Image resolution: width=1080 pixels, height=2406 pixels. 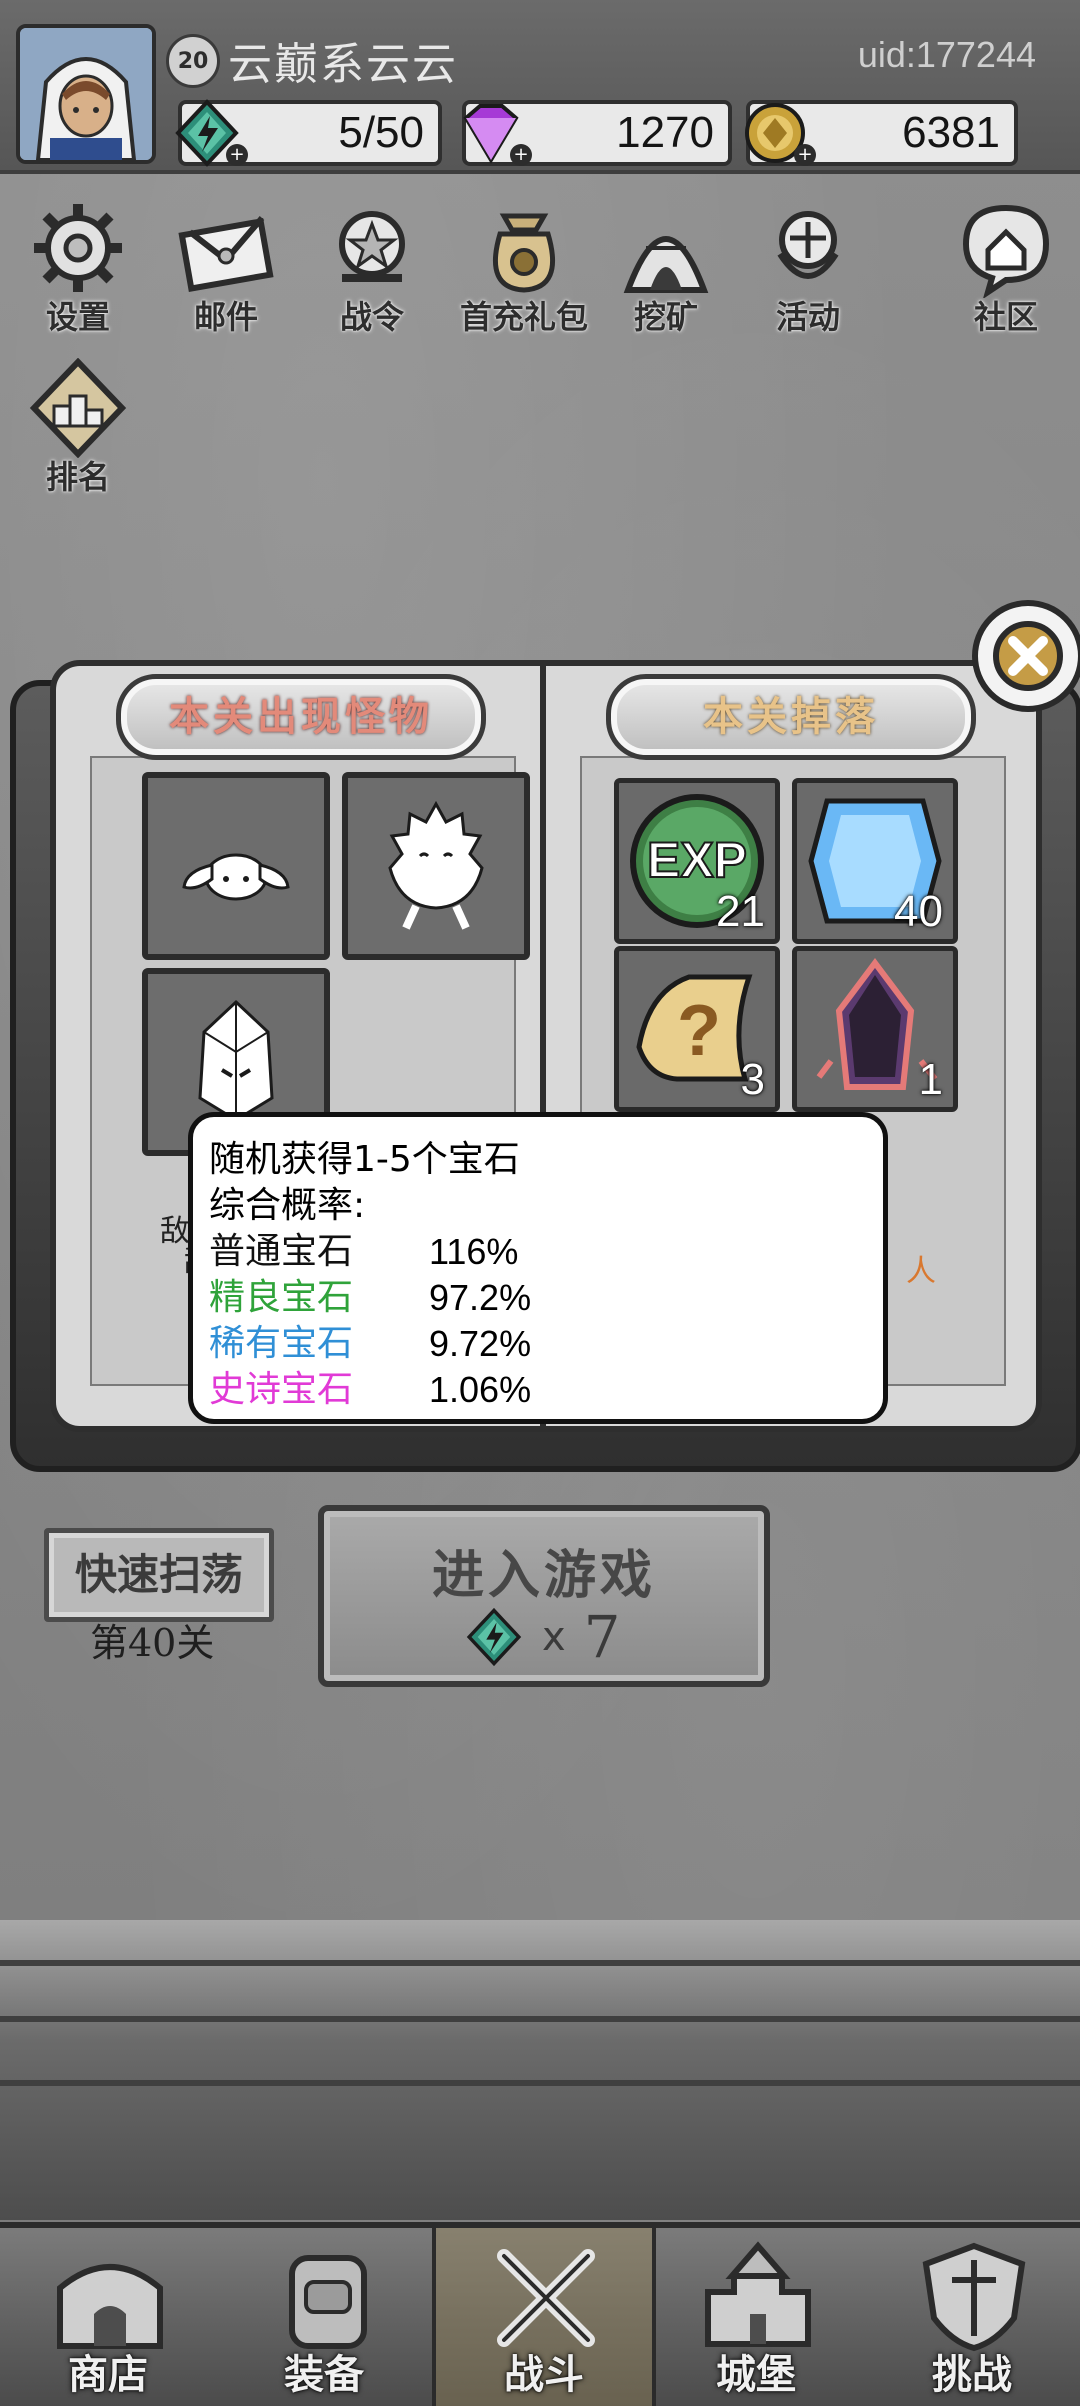 What do you see at coordinates (540, 87) in the screenshot?
I see `top-status-bar: 20 云巅系云云 uid:177244 + 5/50 + 1270 + 6381` at bounding box center [540, 87].